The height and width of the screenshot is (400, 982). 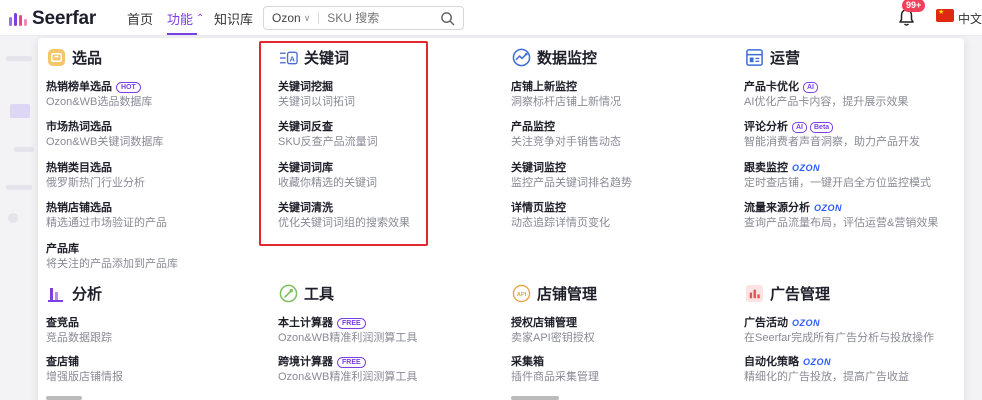 What do you see at coordinates (84, 369) in the screenshot?
I see `menu-item-check-stores: 查店铺 增强版店铺情报` at bounding box center [84, 369].